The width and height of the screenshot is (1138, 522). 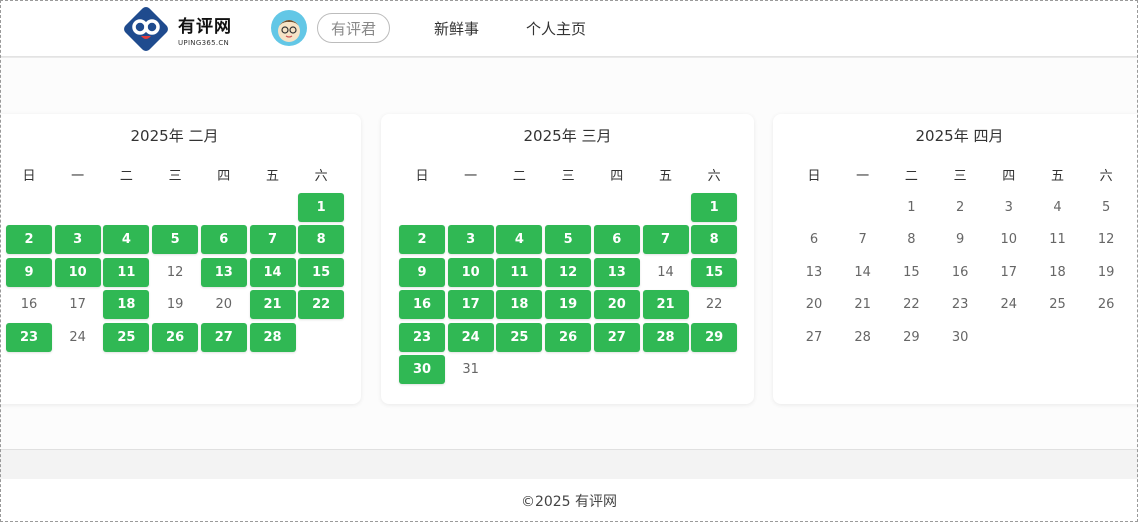 What do you see at coordinates (960, 337) in the screenshot?
I see `day-cell: 30` at bounding box center [960, 337].